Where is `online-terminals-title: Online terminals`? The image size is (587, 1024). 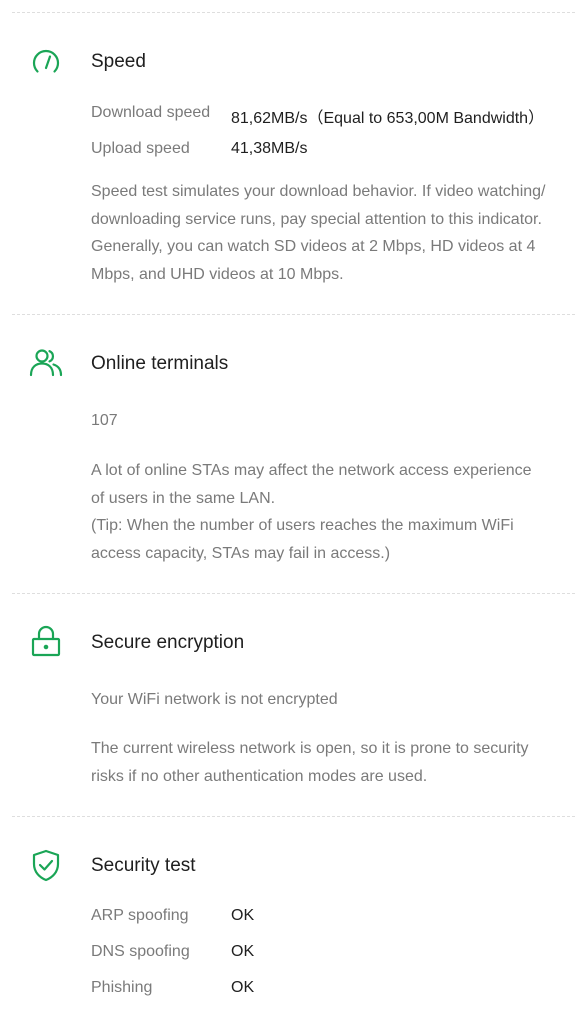 online-terminals-title: Online terminals is located at coordinates (160, 363).